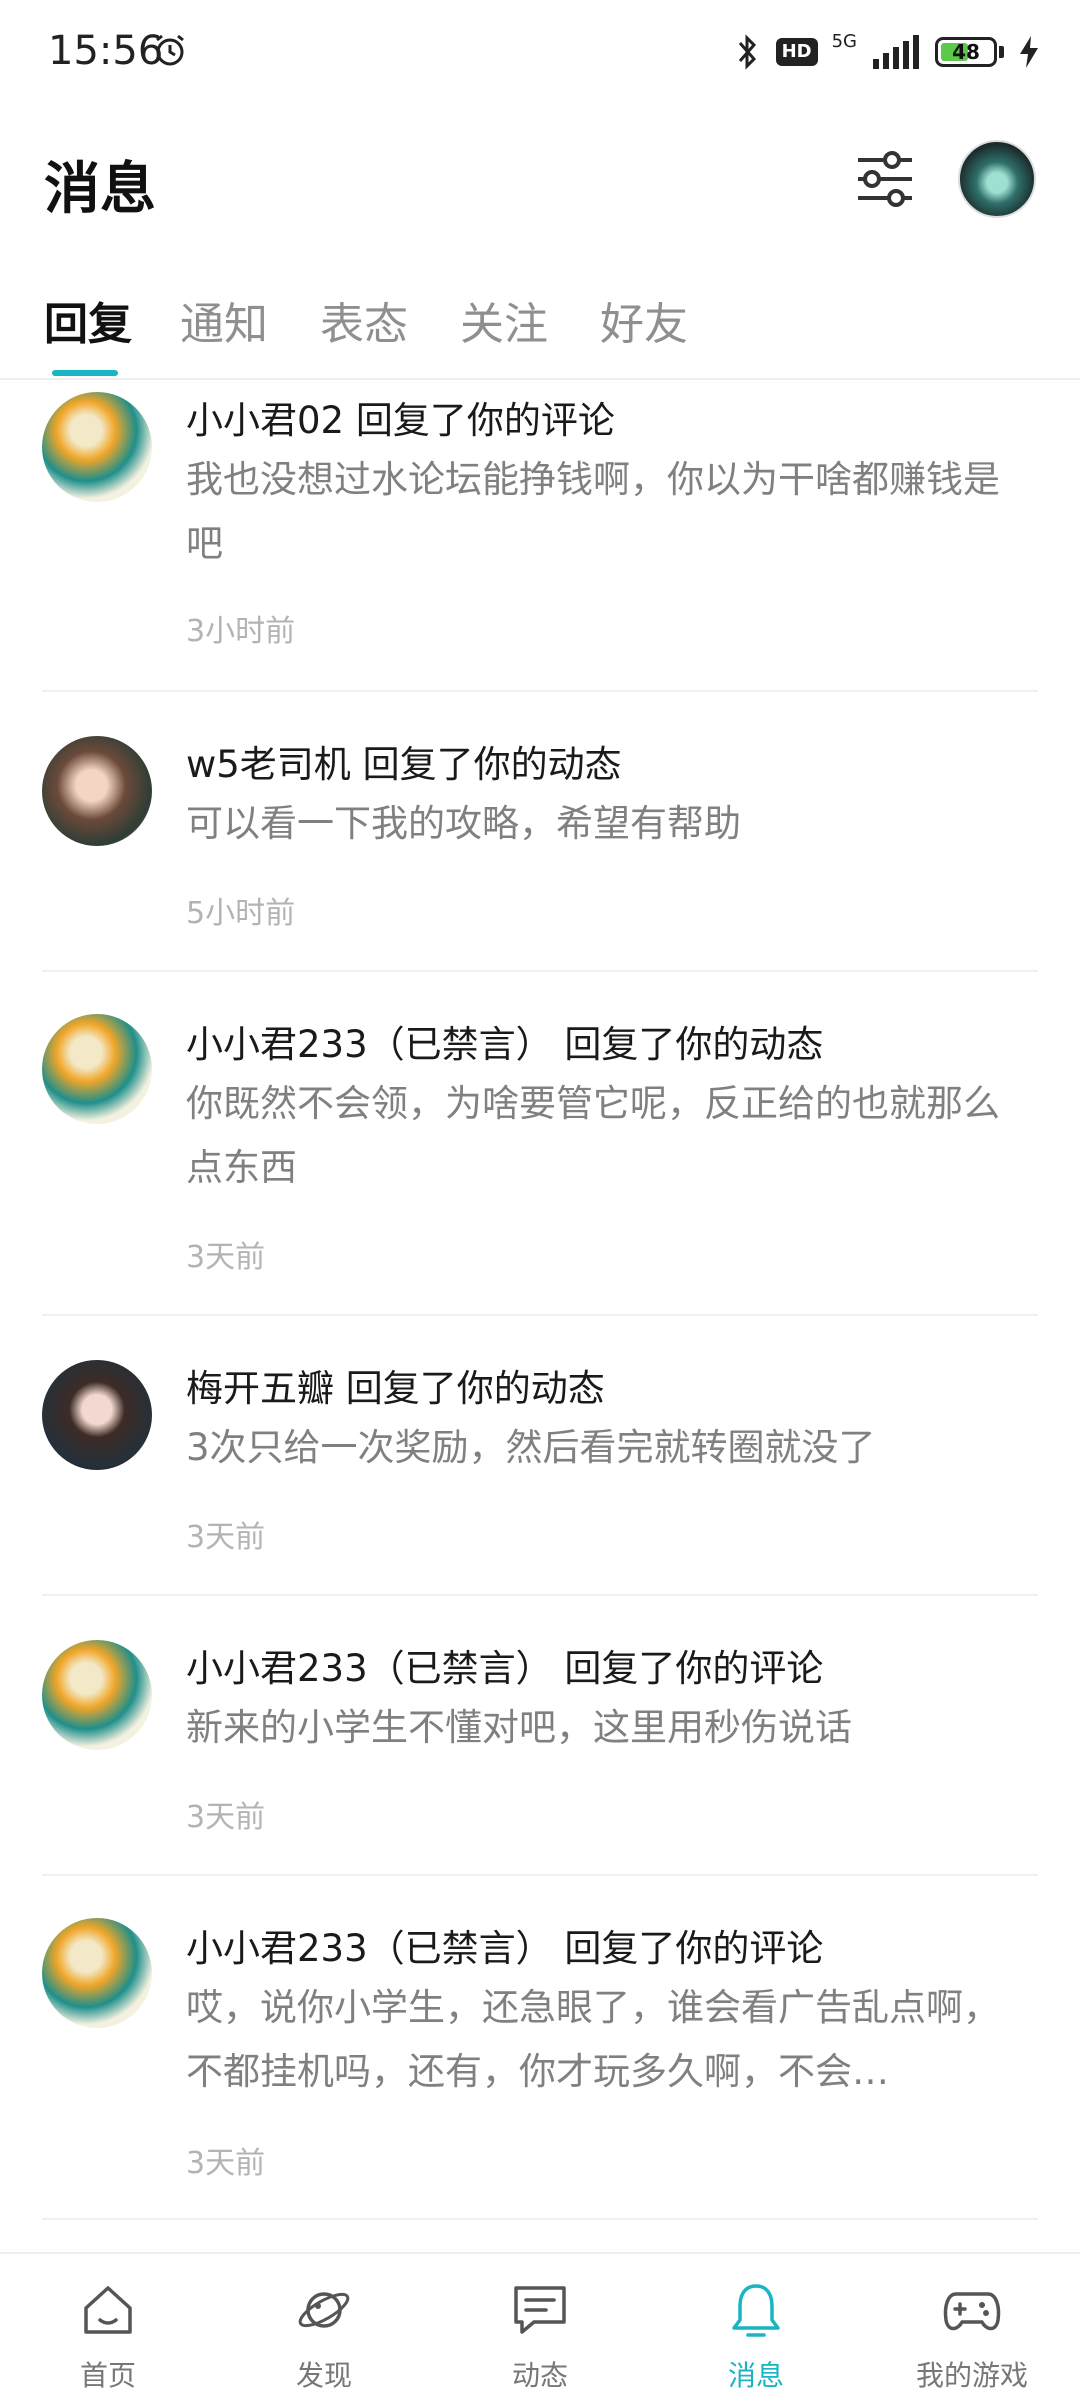  Describe the element at coordinates (896, 52) in the screenshot. I see `signal-icon` at that location.